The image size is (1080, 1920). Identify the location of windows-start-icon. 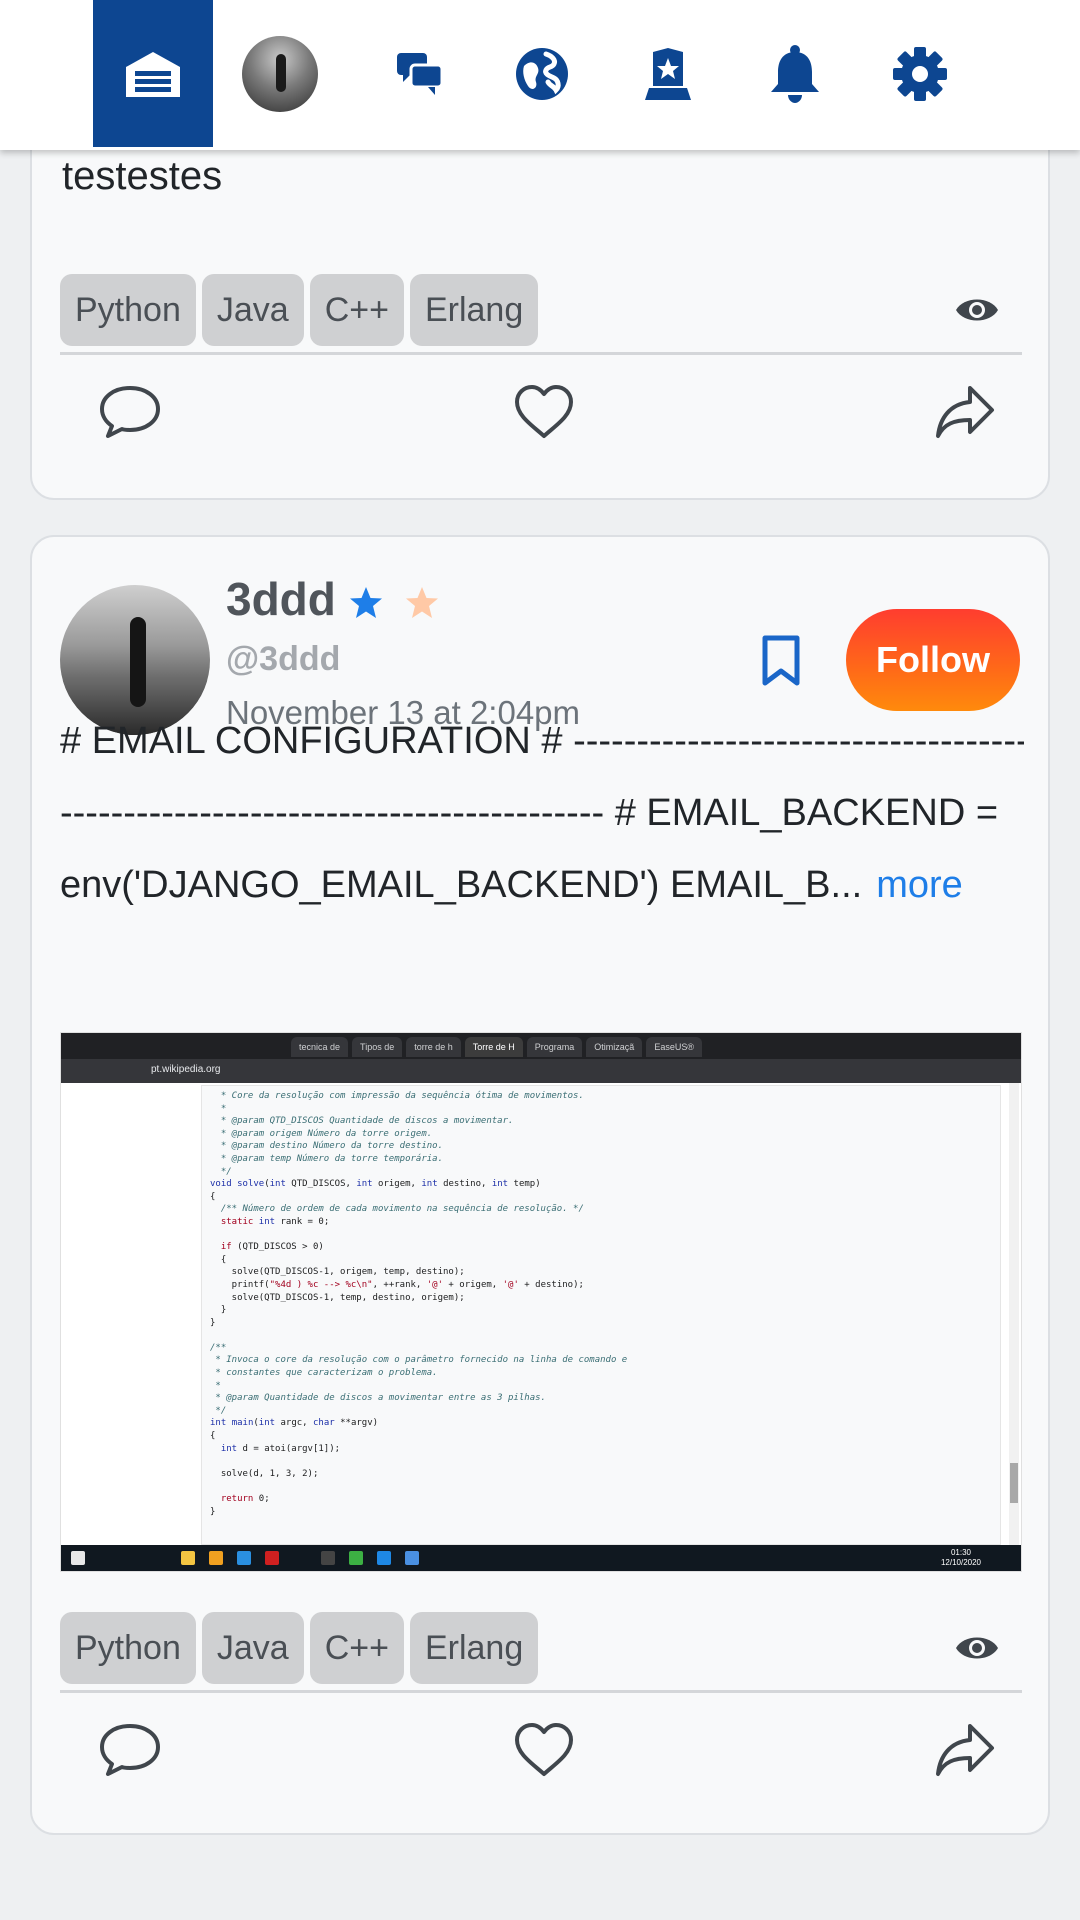
(78, 1558).